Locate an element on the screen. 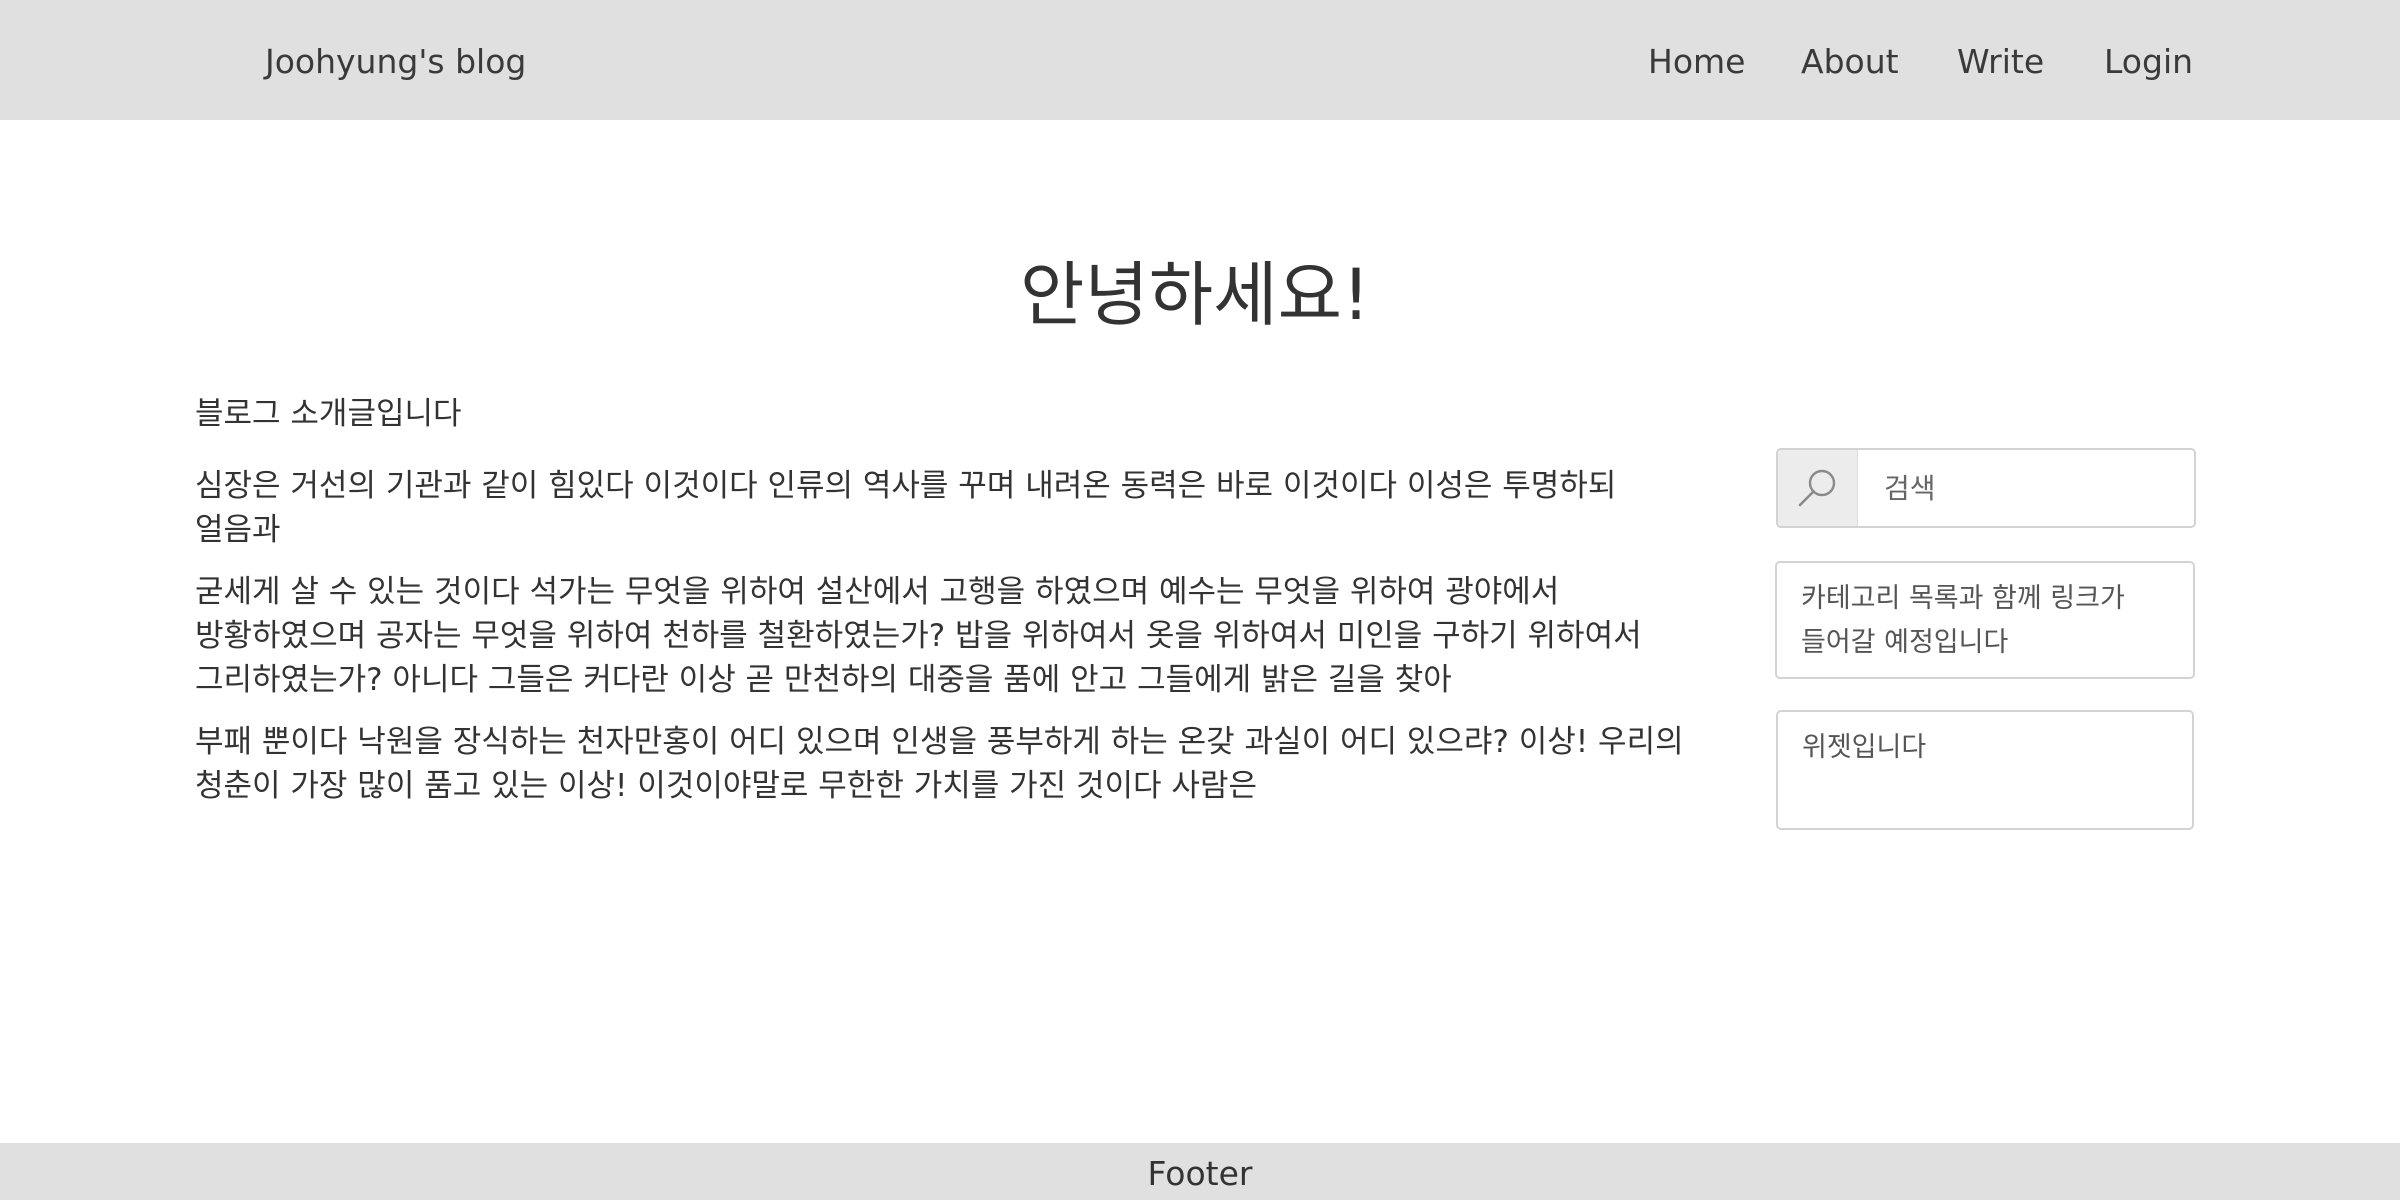  search-icon is located at coordinates (1817, 488).